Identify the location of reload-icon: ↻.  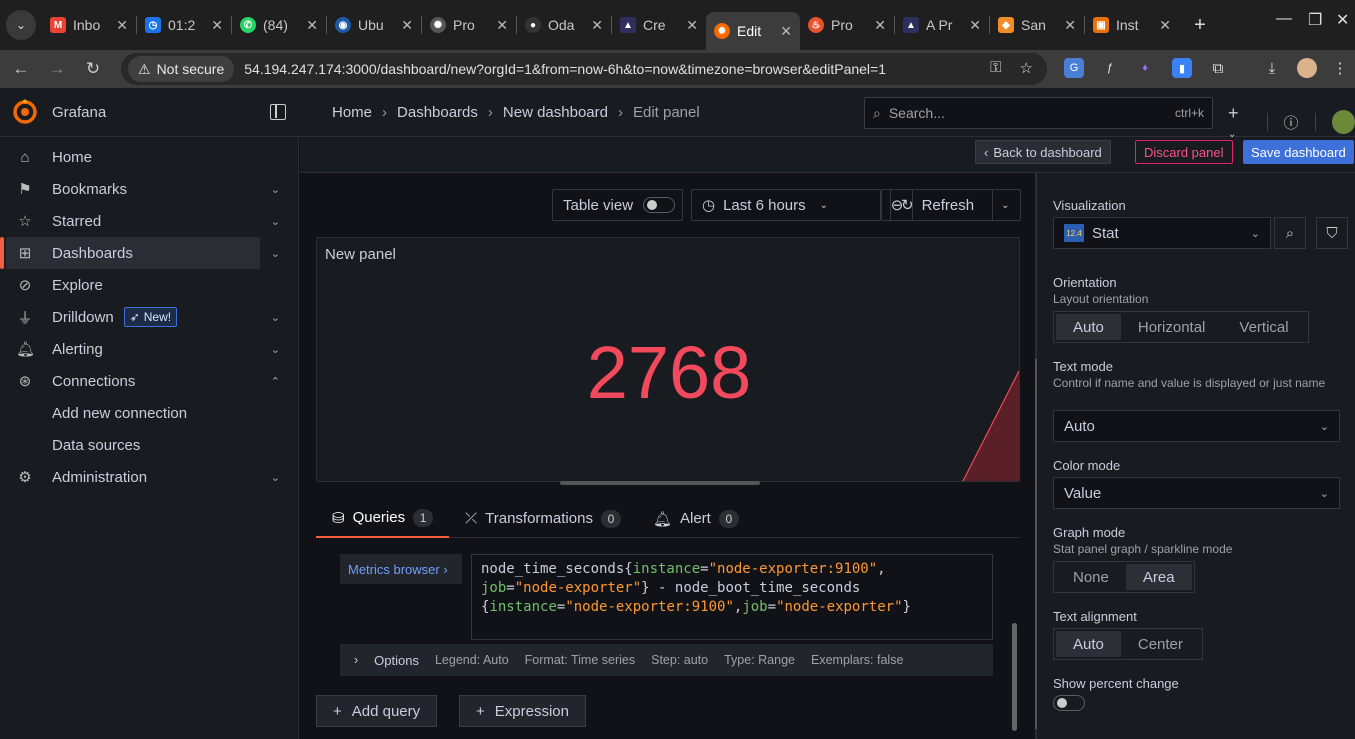
(93, 69).